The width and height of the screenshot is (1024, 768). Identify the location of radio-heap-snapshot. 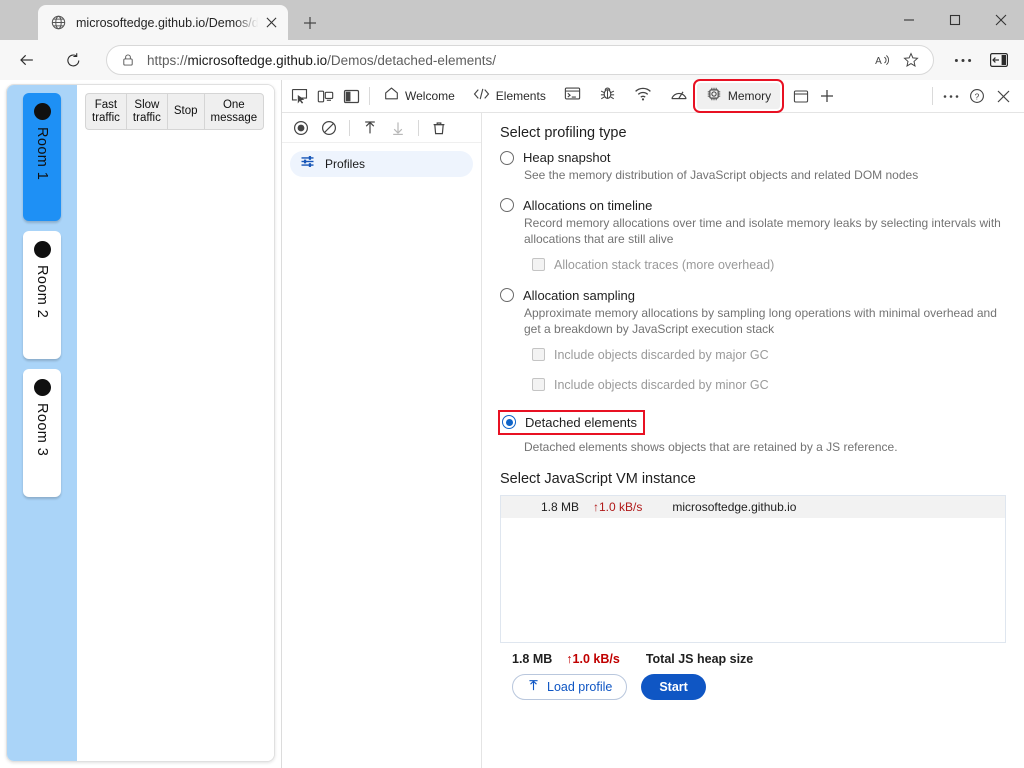
(507, 157).